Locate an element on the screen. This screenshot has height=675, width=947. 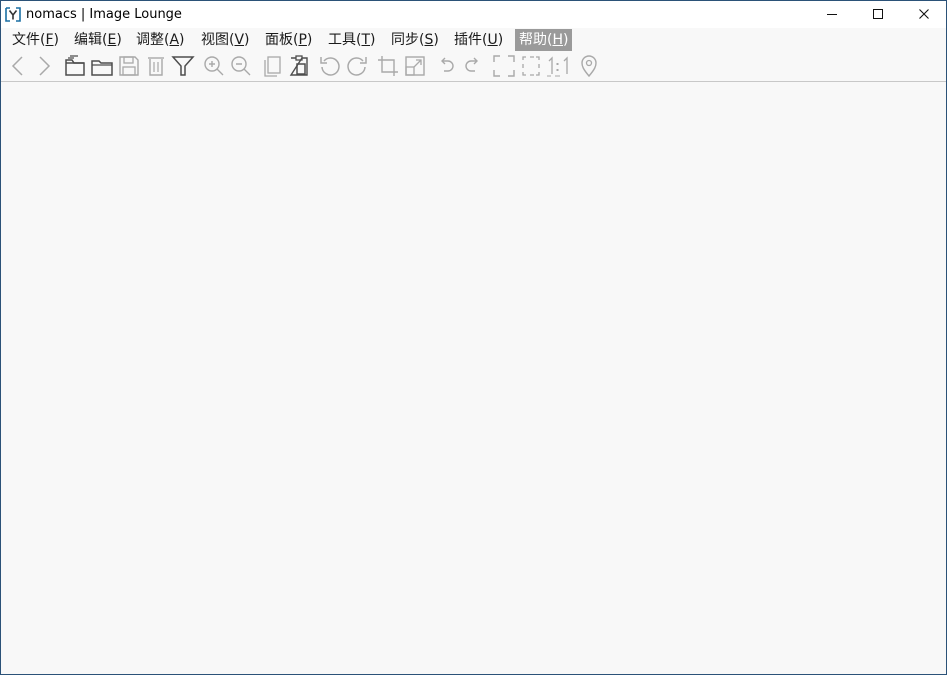
window-title: nomacs | Image Lounge is located at coordinates (104, 14).